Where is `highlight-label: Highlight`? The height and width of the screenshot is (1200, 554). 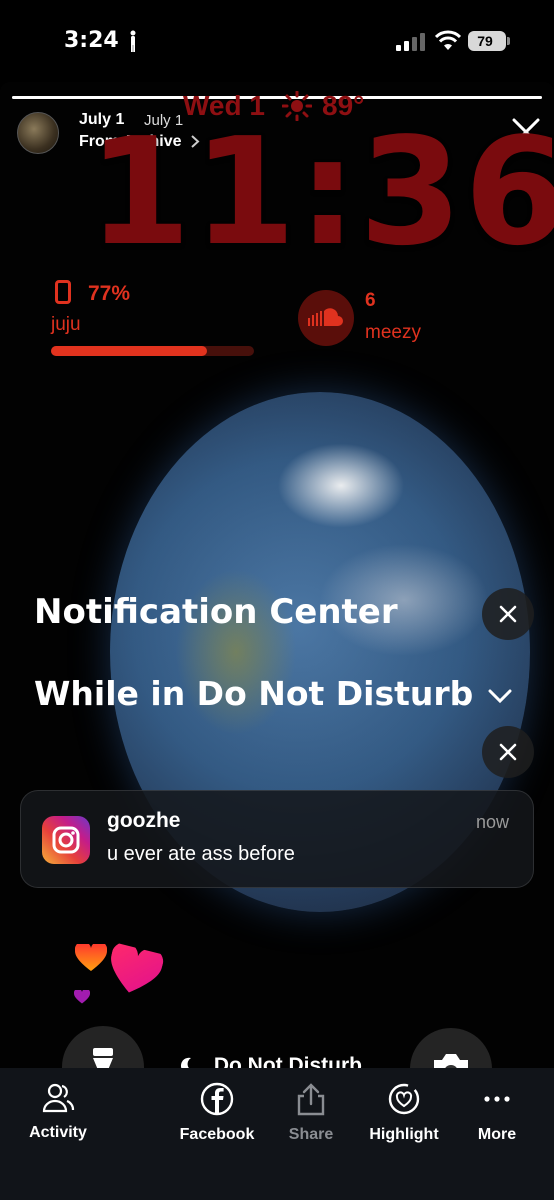 highlight-label: Highlight is located at coordinates (404, 1134).